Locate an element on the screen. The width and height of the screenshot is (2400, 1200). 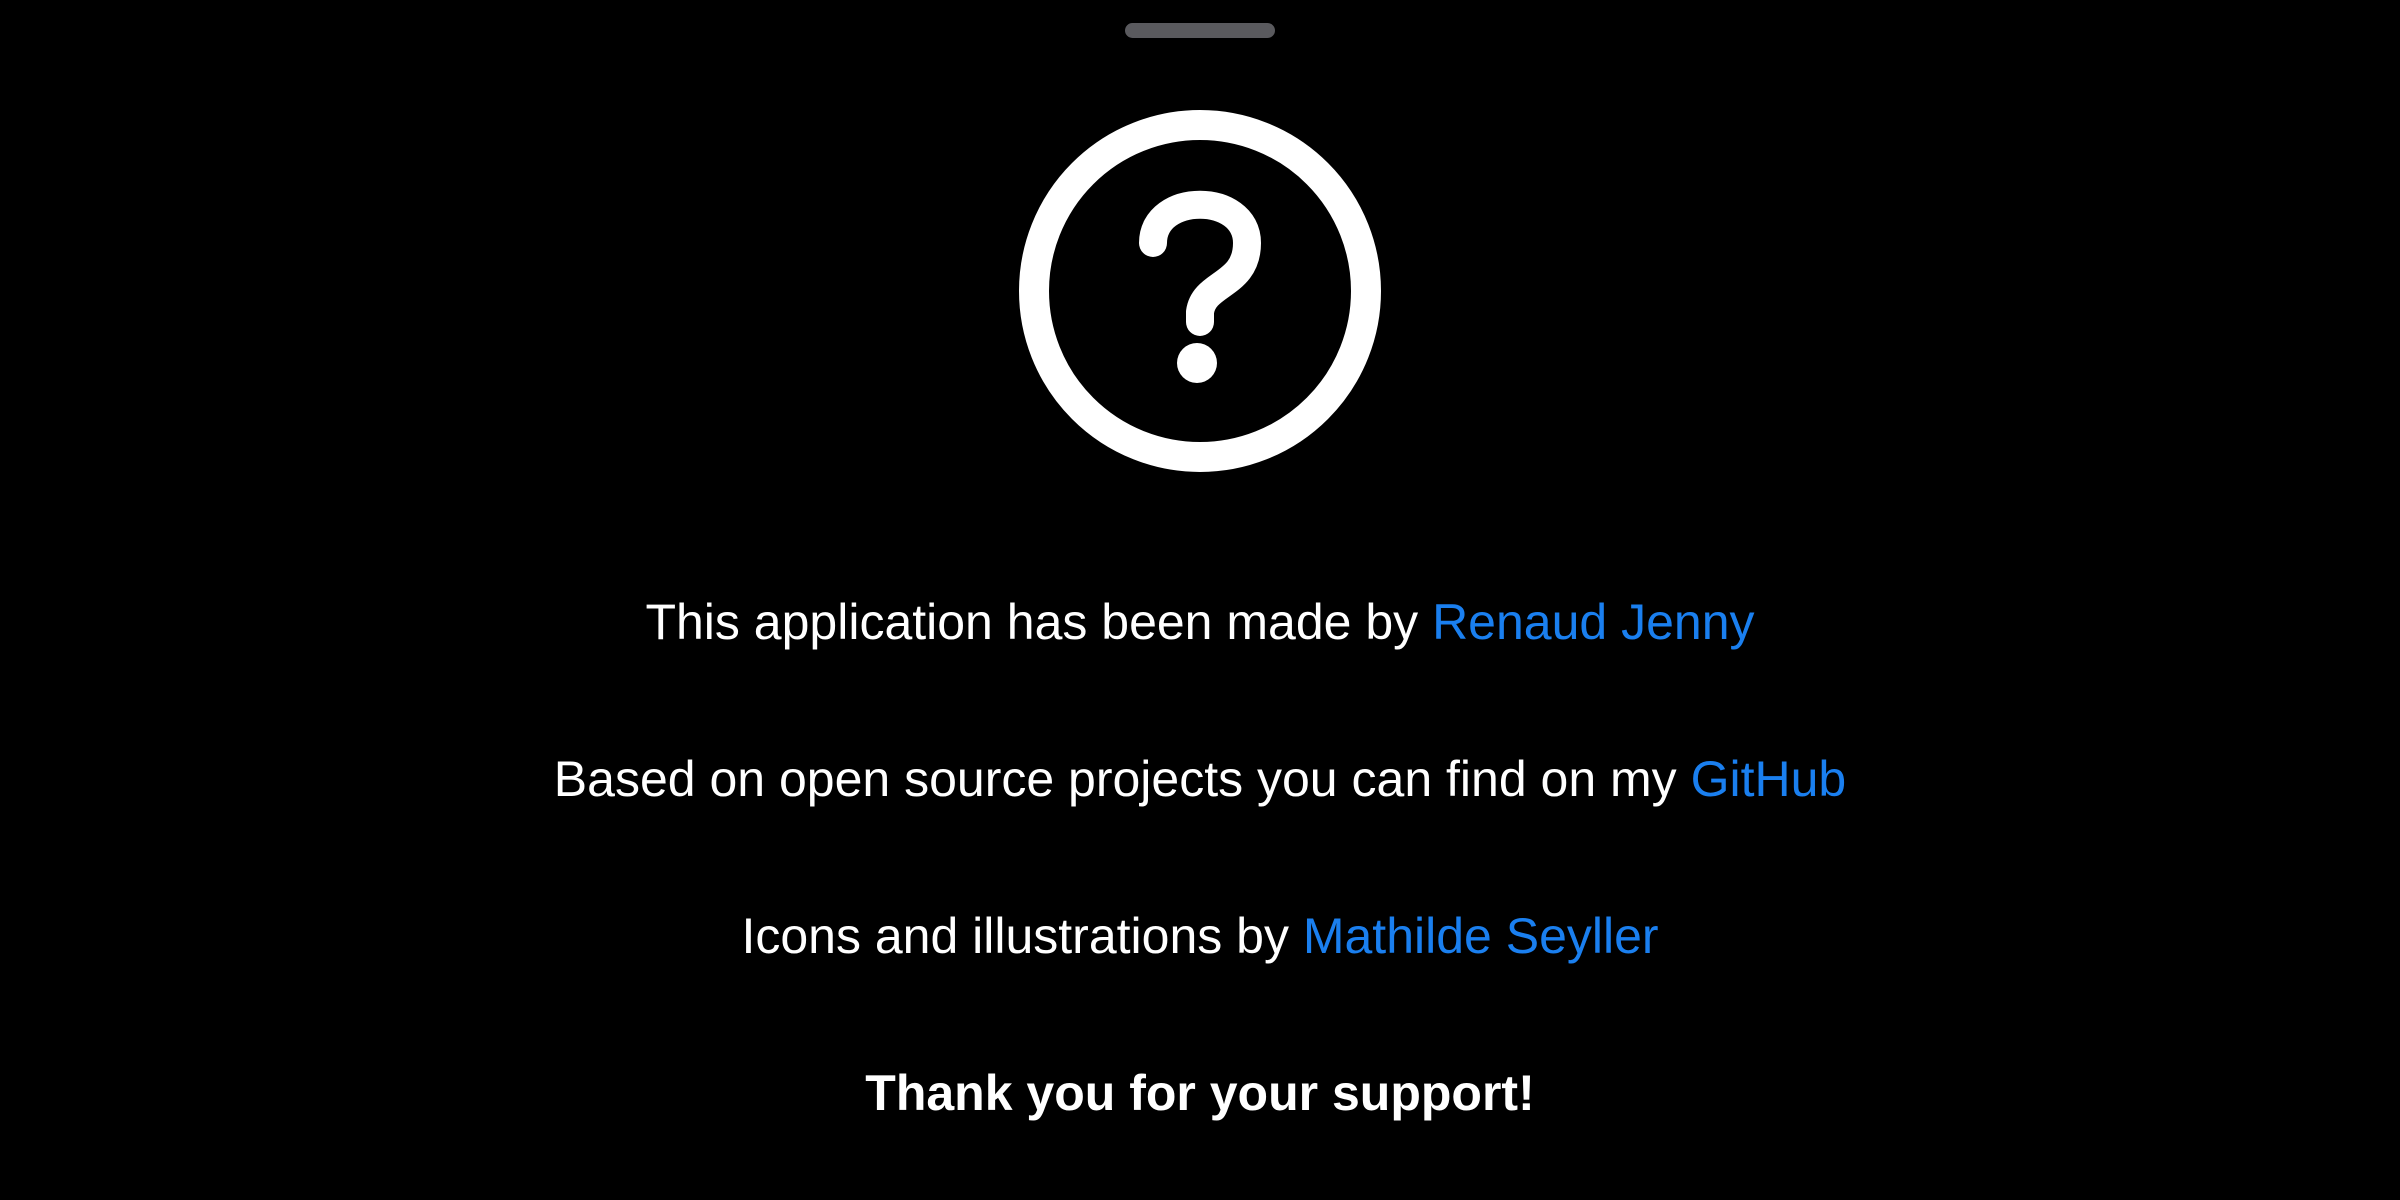
illustrator-link: Mathilde Seyller is located at coordinates (1481, 936).